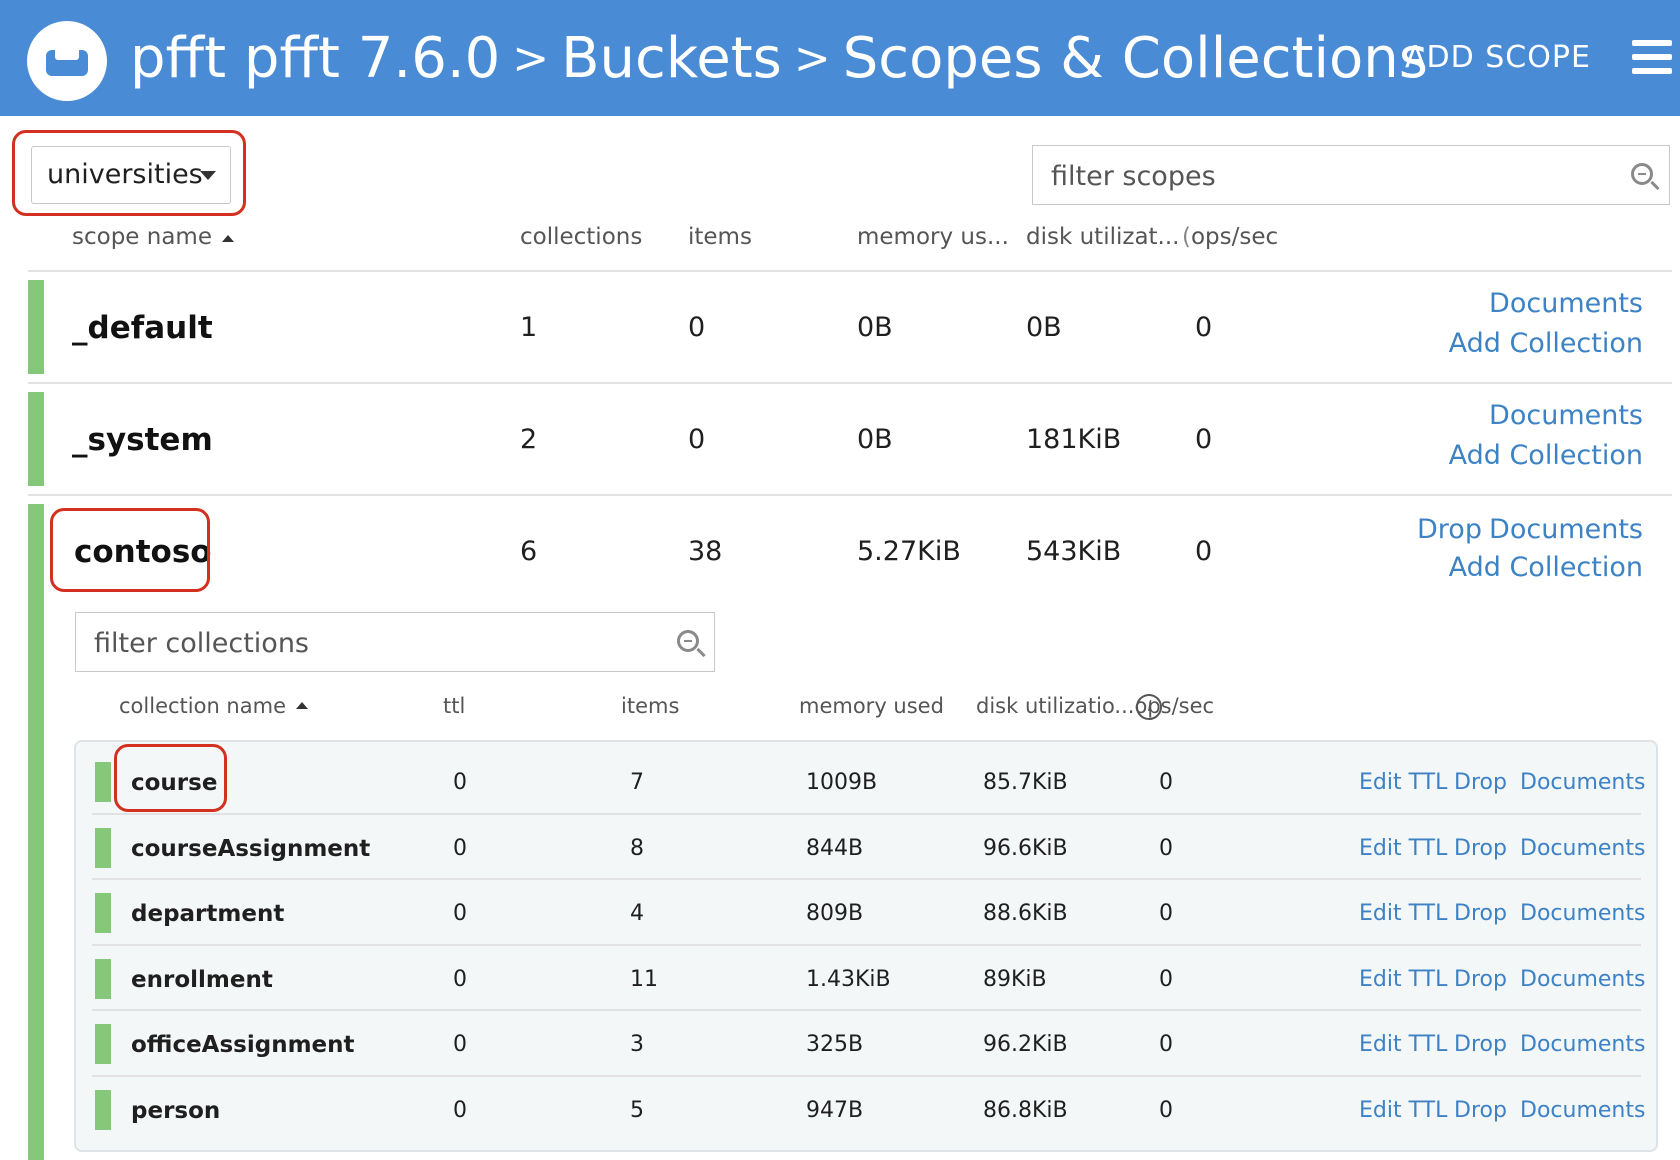 This screenshot has width=1680, height=1160. I want to click on col-collections: collections, so click(581, 237).